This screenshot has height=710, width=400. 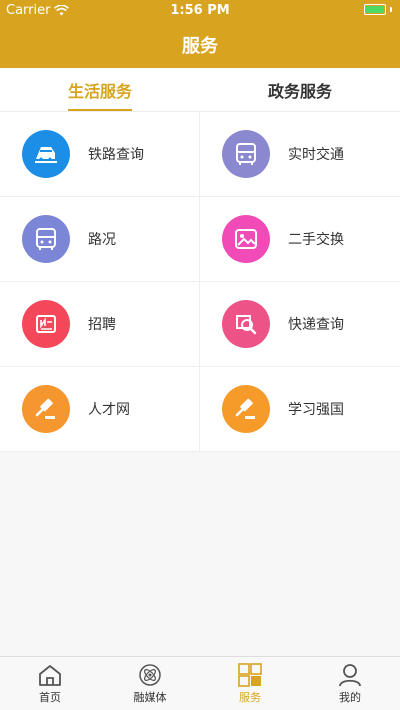 I want to click on user-icon, so click(x=350, y=675).